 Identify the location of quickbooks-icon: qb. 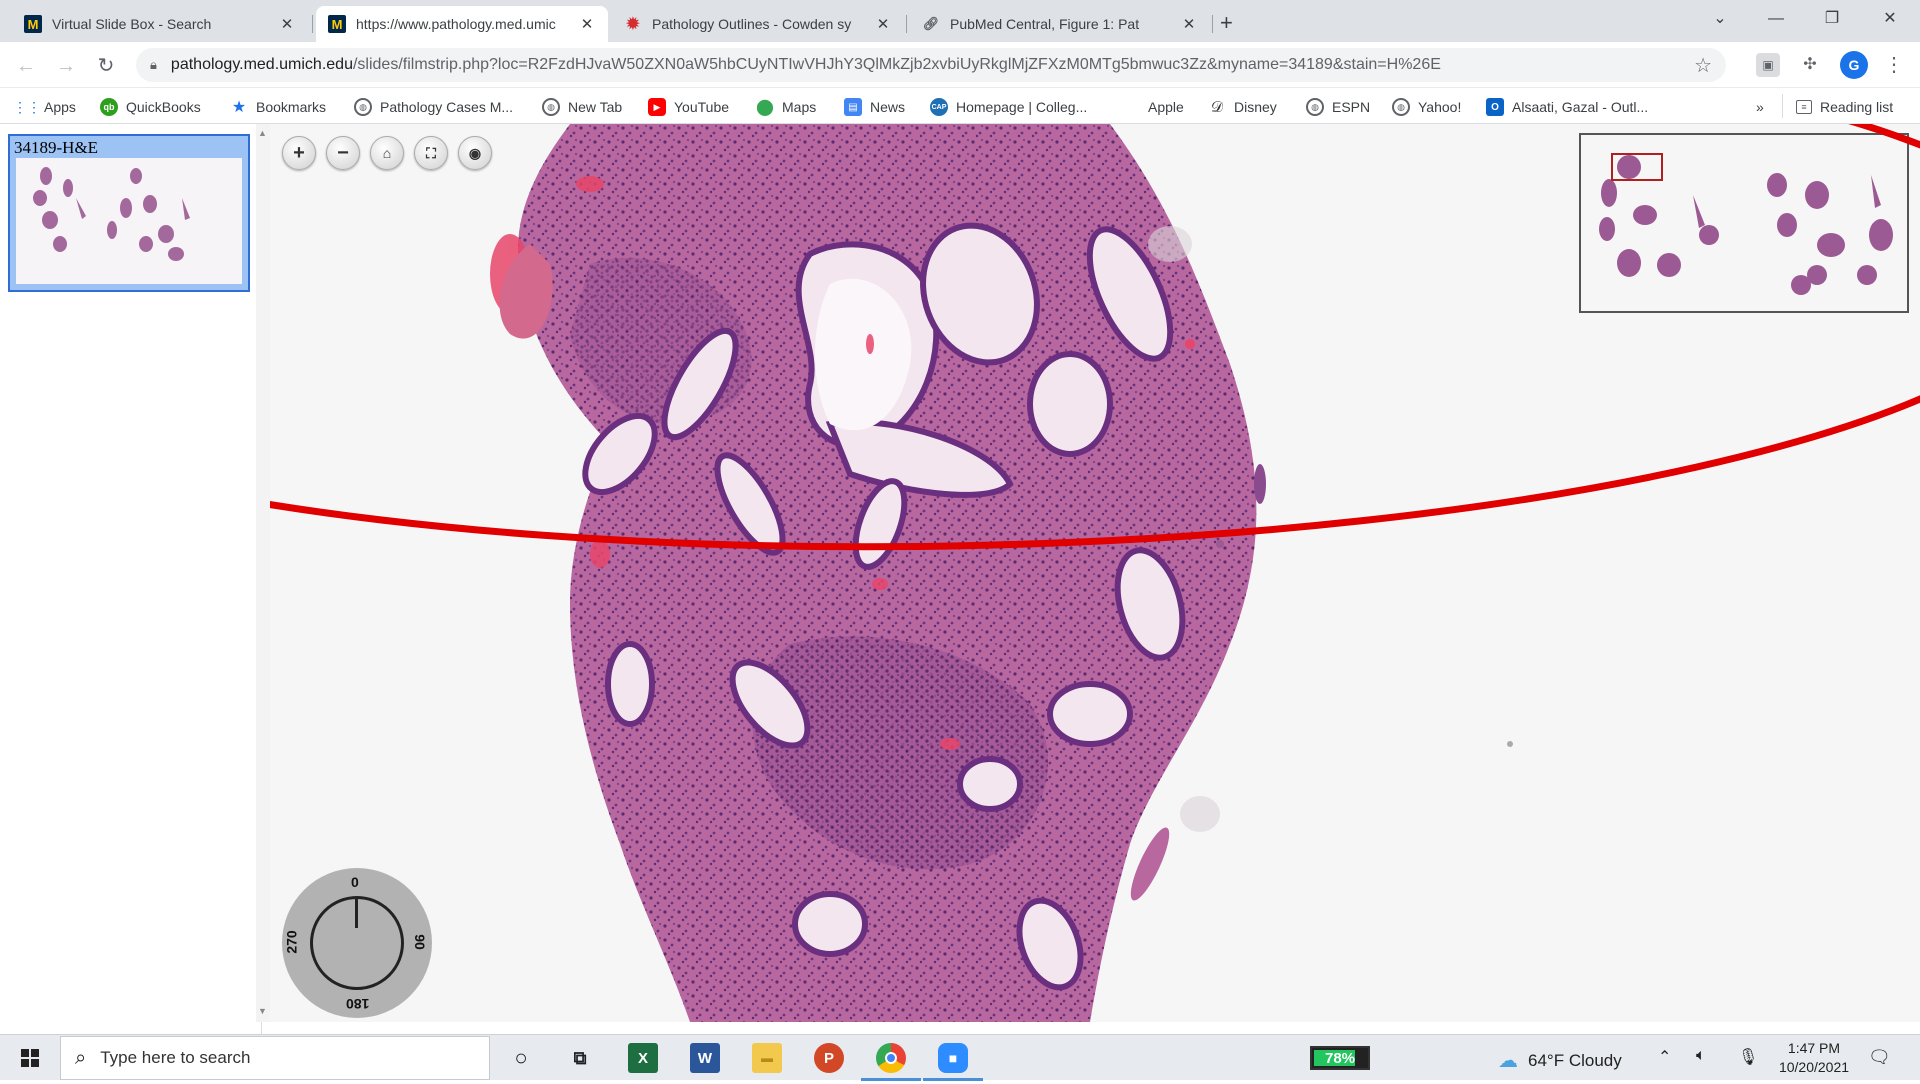
(109, 107).